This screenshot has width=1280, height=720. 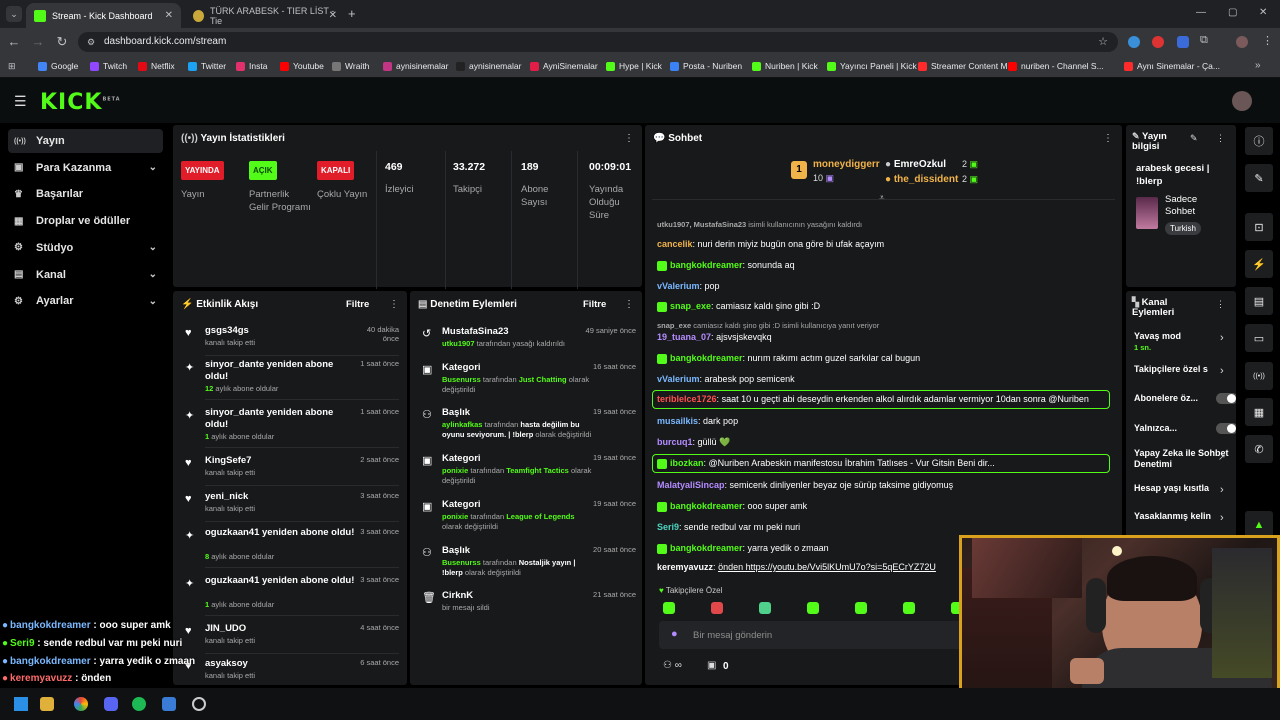 What do you see at coordinates (1259, 449) in the screenshot?
I see `rail-wrench-icon: ✆` at bounding box center [1259, 449].